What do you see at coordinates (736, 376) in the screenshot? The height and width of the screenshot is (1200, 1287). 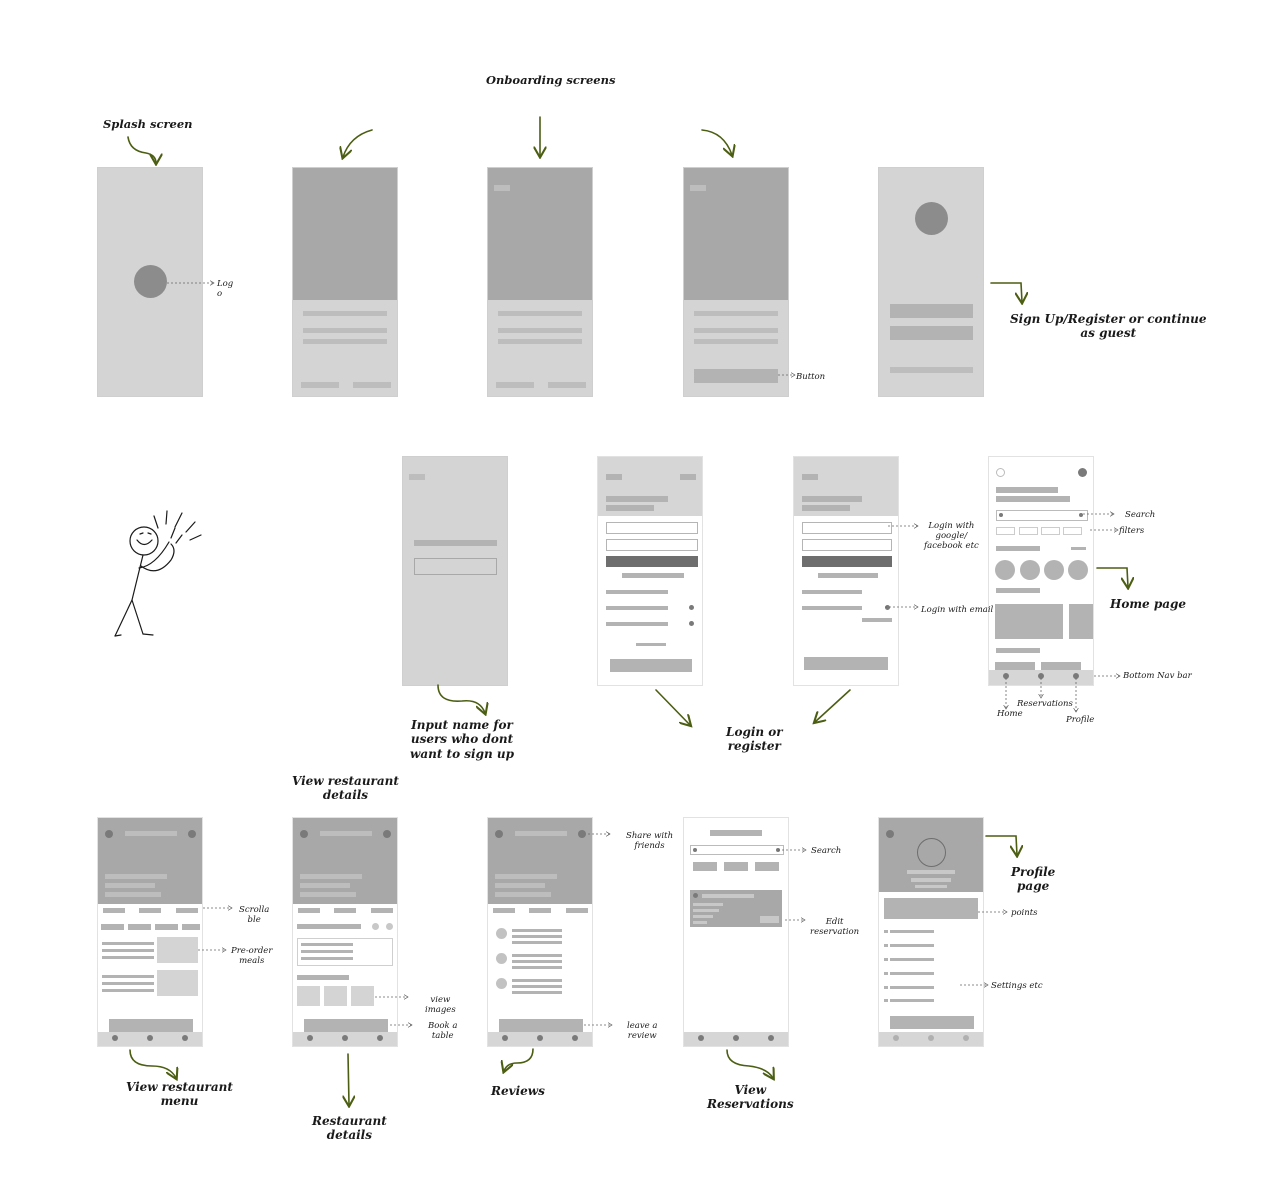 I see `get-started-button` at bounding box center [736, 376].